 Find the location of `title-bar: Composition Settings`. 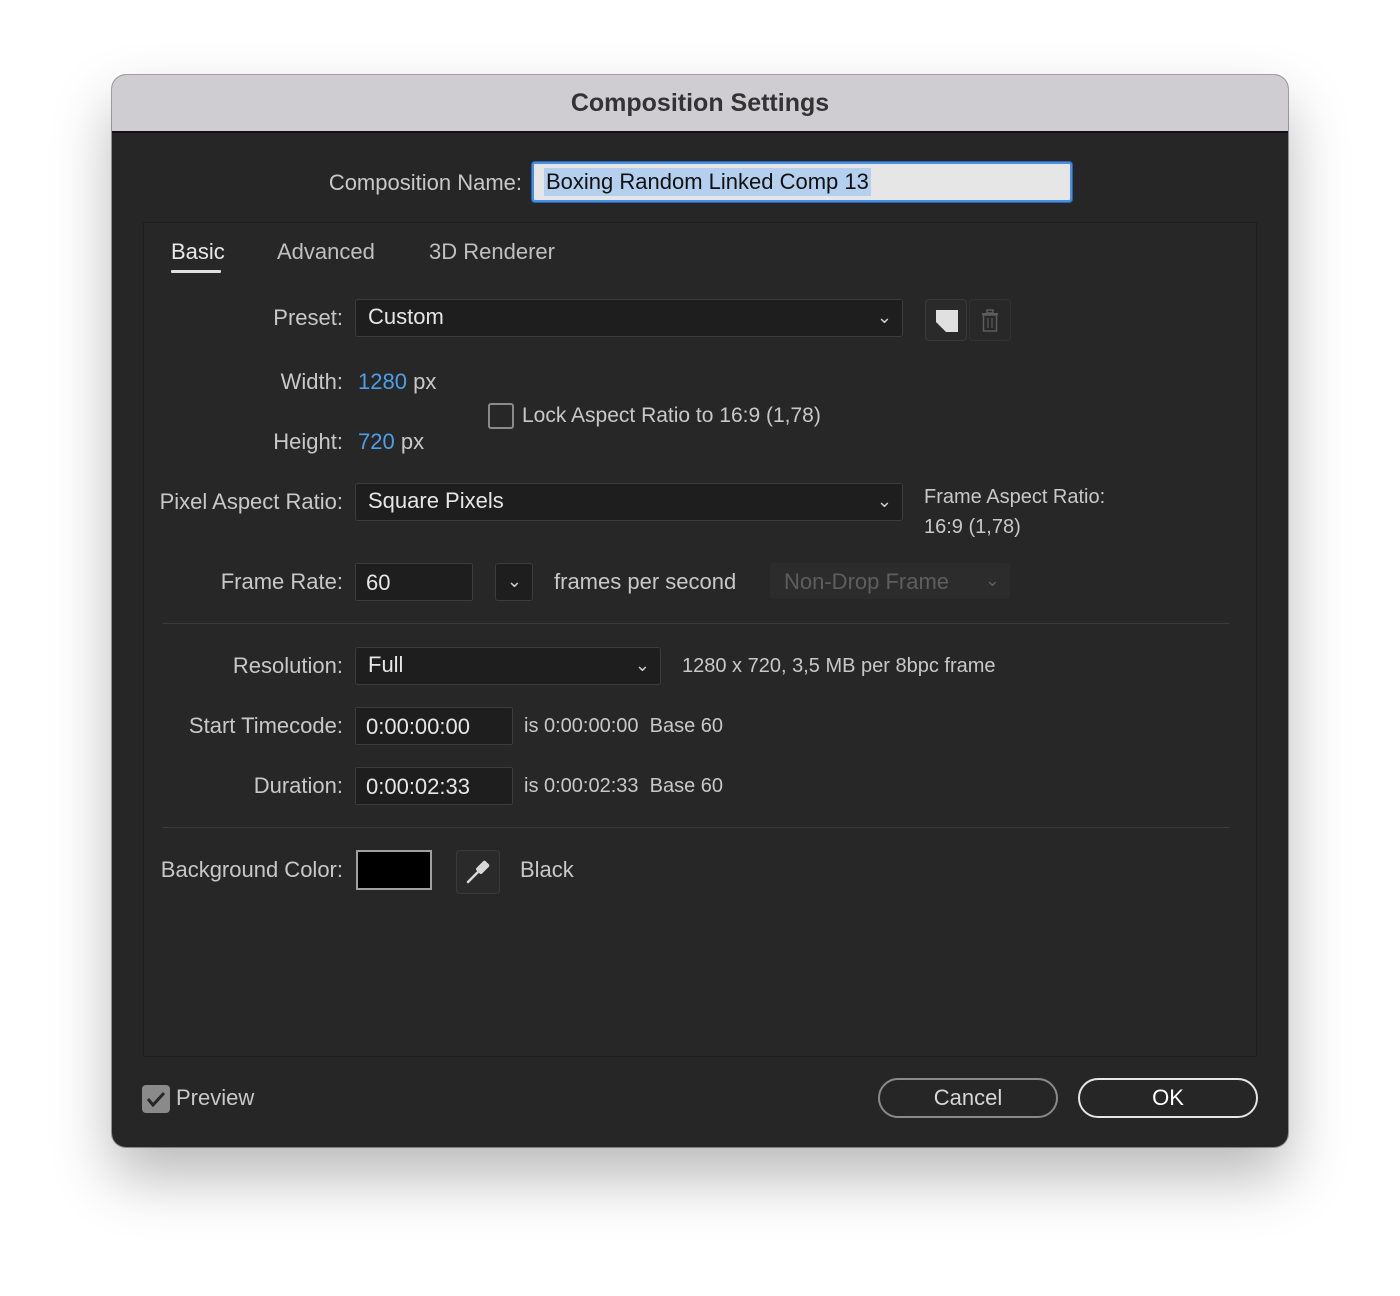

title-bar: Composition Settings is located at coordinates (700, 104).